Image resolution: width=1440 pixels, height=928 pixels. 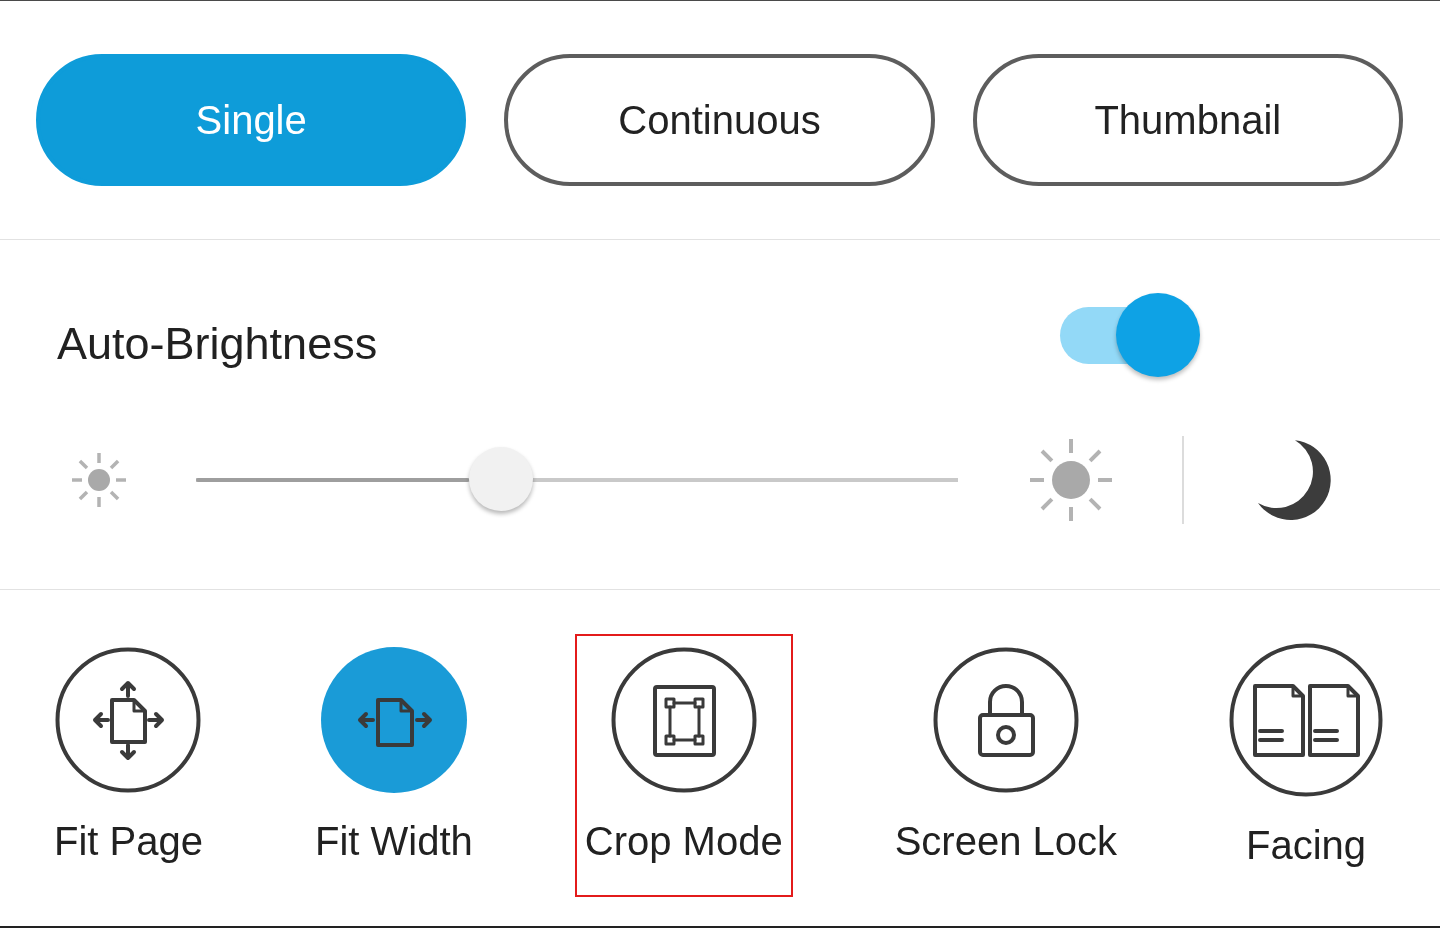 I want to click on fit-page-button: Fit Page, so click(x=128, y=756).